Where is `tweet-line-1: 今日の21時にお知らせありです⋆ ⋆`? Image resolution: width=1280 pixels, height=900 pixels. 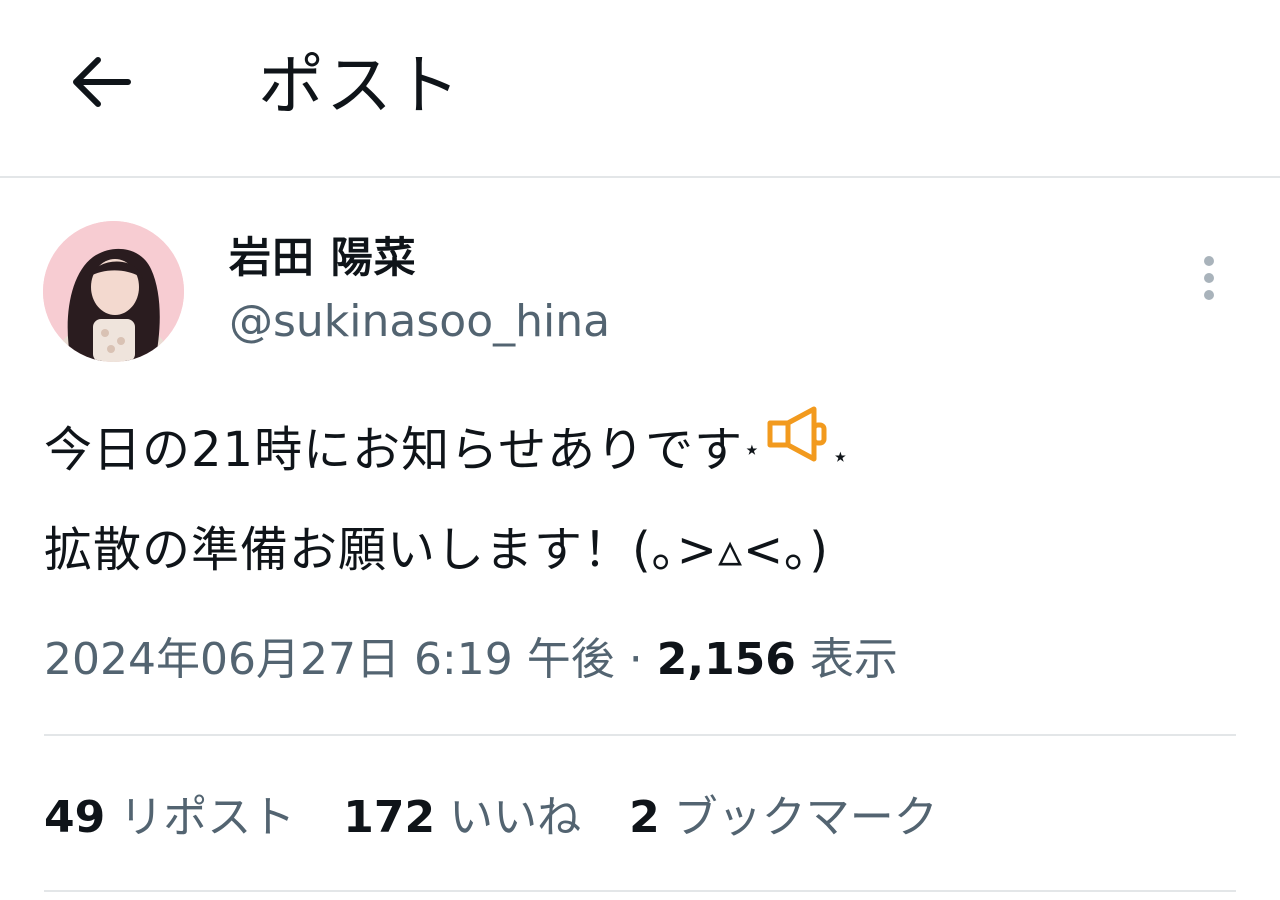 tweet-line-1: 今日の21時にお知らせありです⋆ ⋆ is located at coordinates (639, 450).